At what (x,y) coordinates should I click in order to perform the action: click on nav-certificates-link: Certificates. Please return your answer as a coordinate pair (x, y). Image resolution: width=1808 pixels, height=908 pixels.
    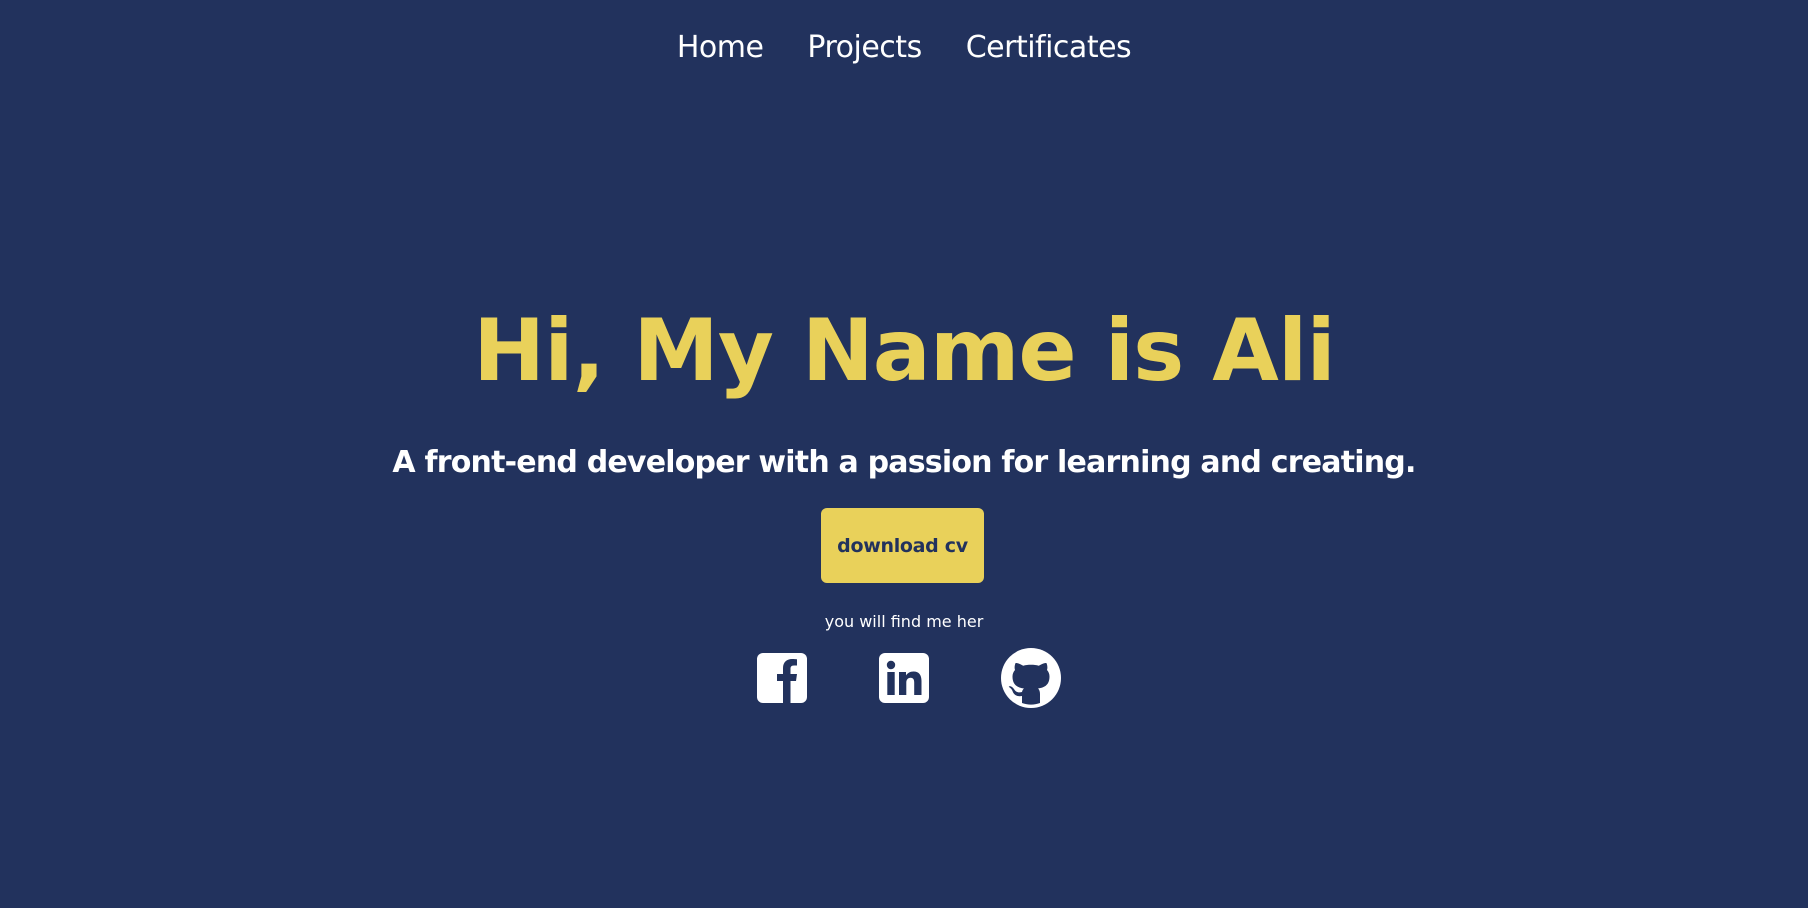
    Looking at the image, I should click on (1049, 47).